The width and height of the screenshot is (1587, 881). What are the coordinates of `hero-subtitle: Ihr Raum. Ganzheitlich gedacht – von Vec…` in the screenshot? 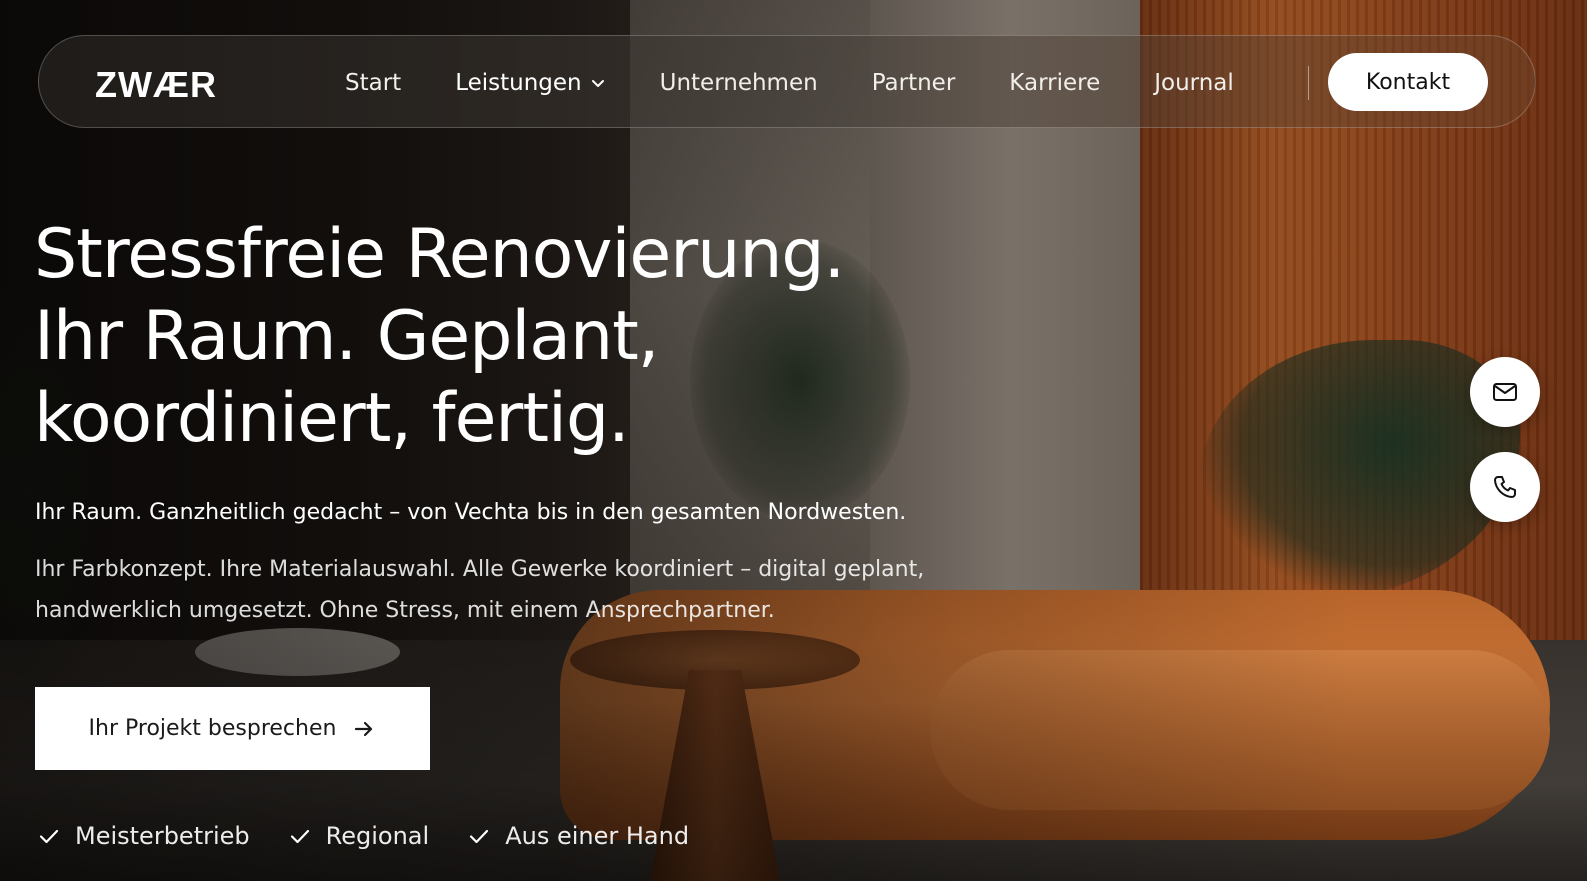 It's located at (471, 512).